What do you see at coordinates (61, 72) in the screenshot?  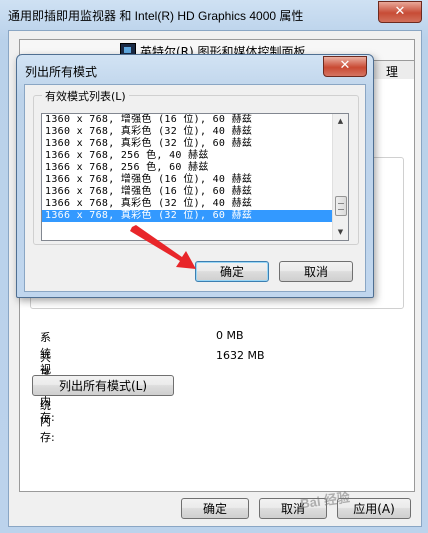 I see `dialog-title: 列出所有模式` at bounding box center [61, 72].